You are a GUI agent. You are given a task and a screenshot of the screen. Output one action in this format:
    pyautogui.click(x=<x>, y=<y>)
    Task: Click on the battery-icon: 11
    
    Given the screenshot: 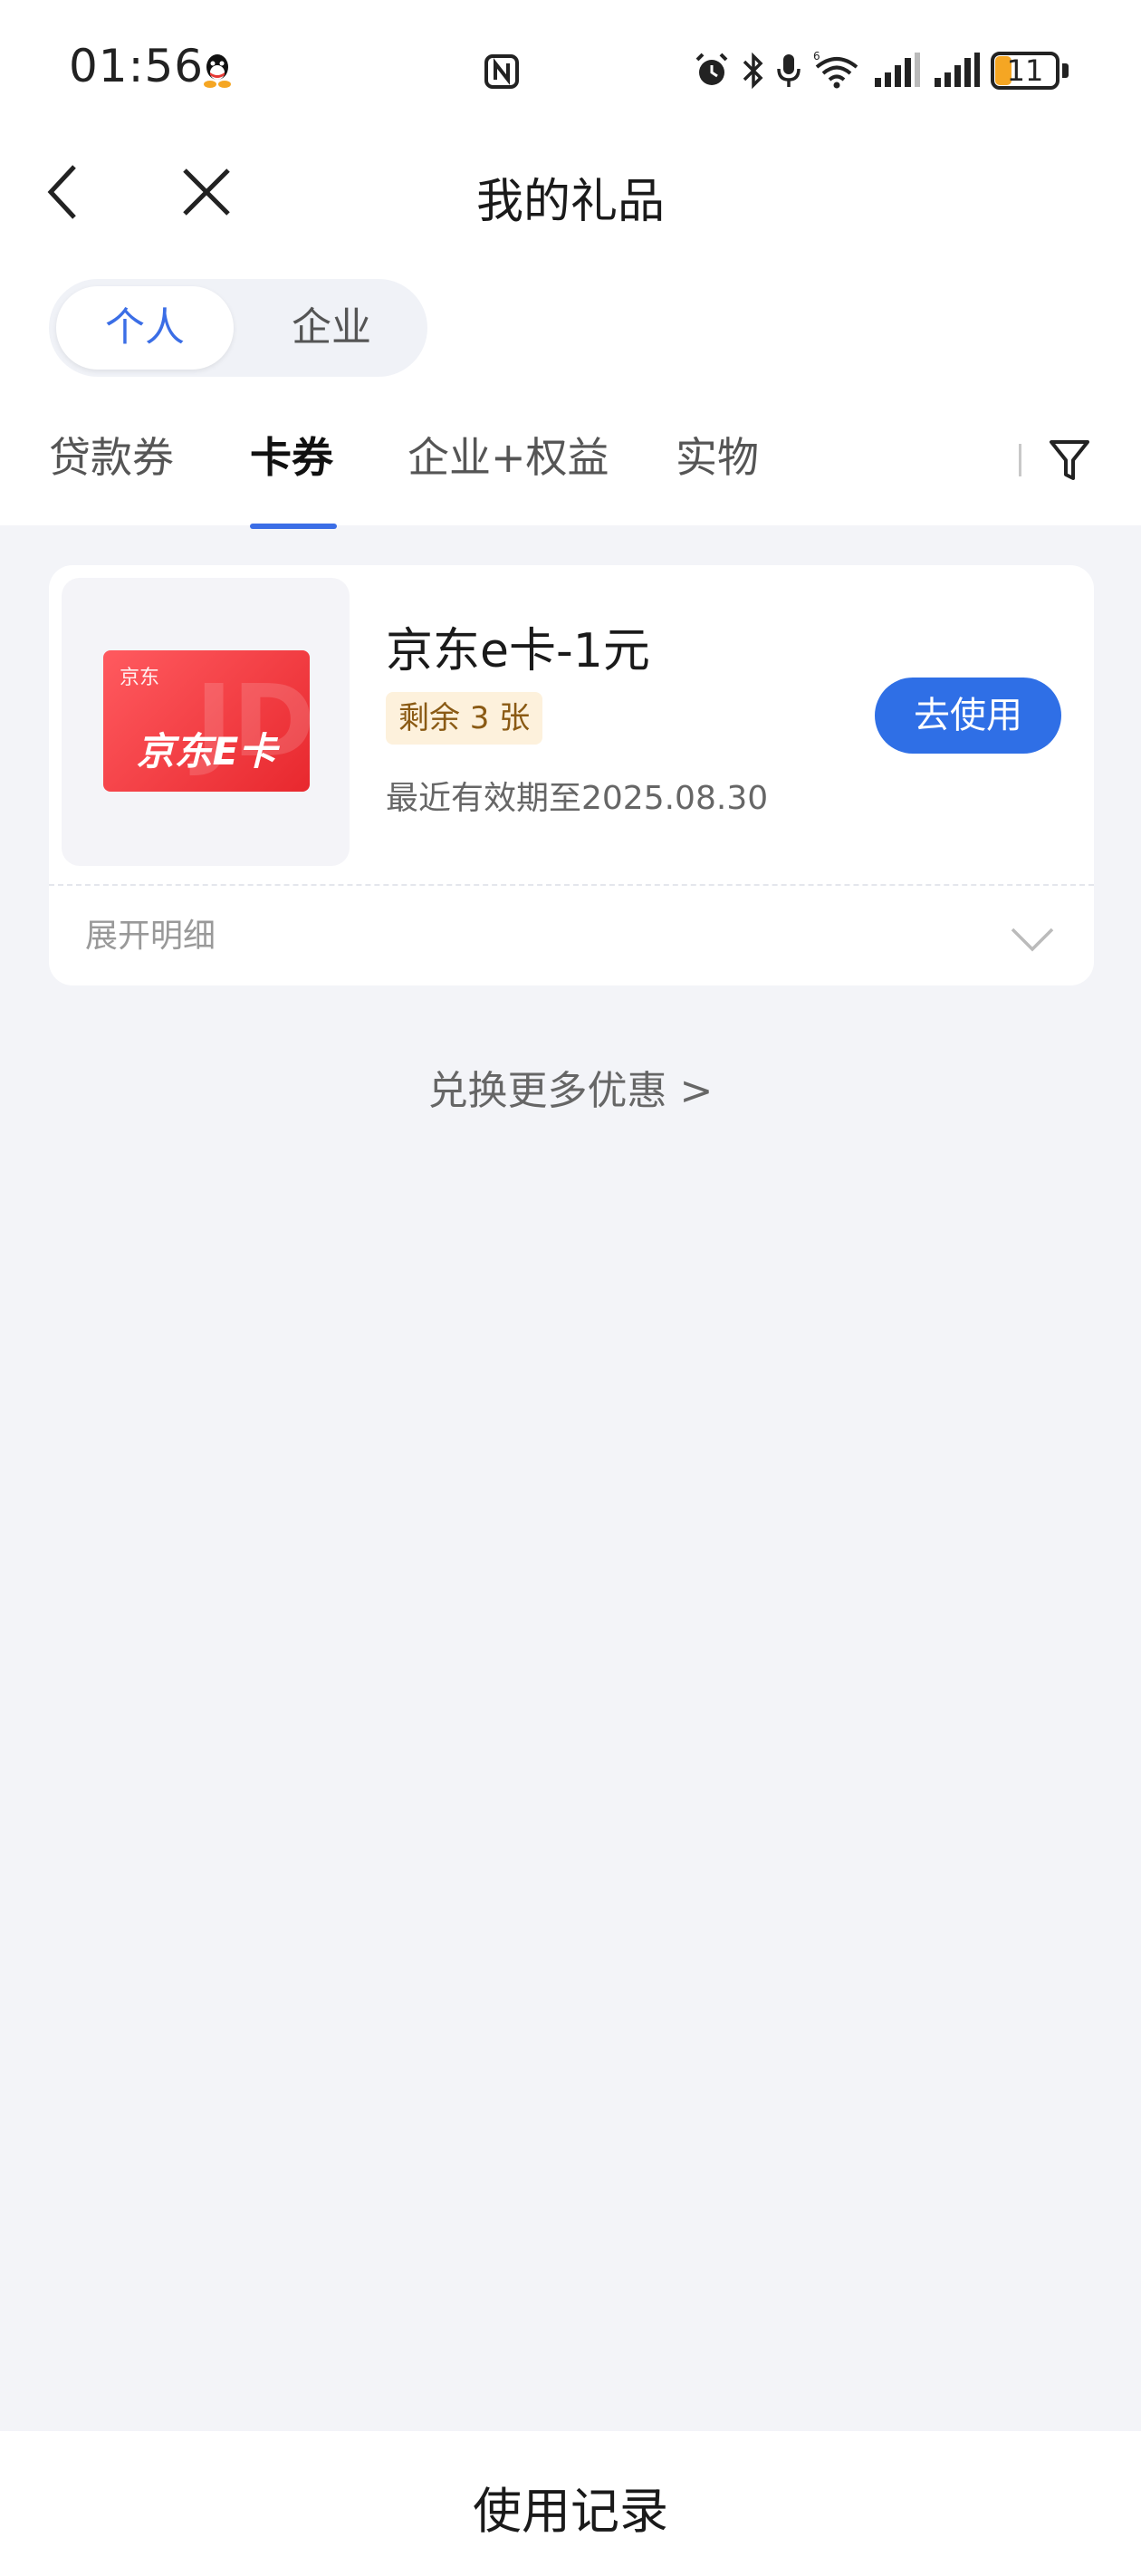 What is the action you would take?
    pyautogui.click(x=1030, y=71)
    